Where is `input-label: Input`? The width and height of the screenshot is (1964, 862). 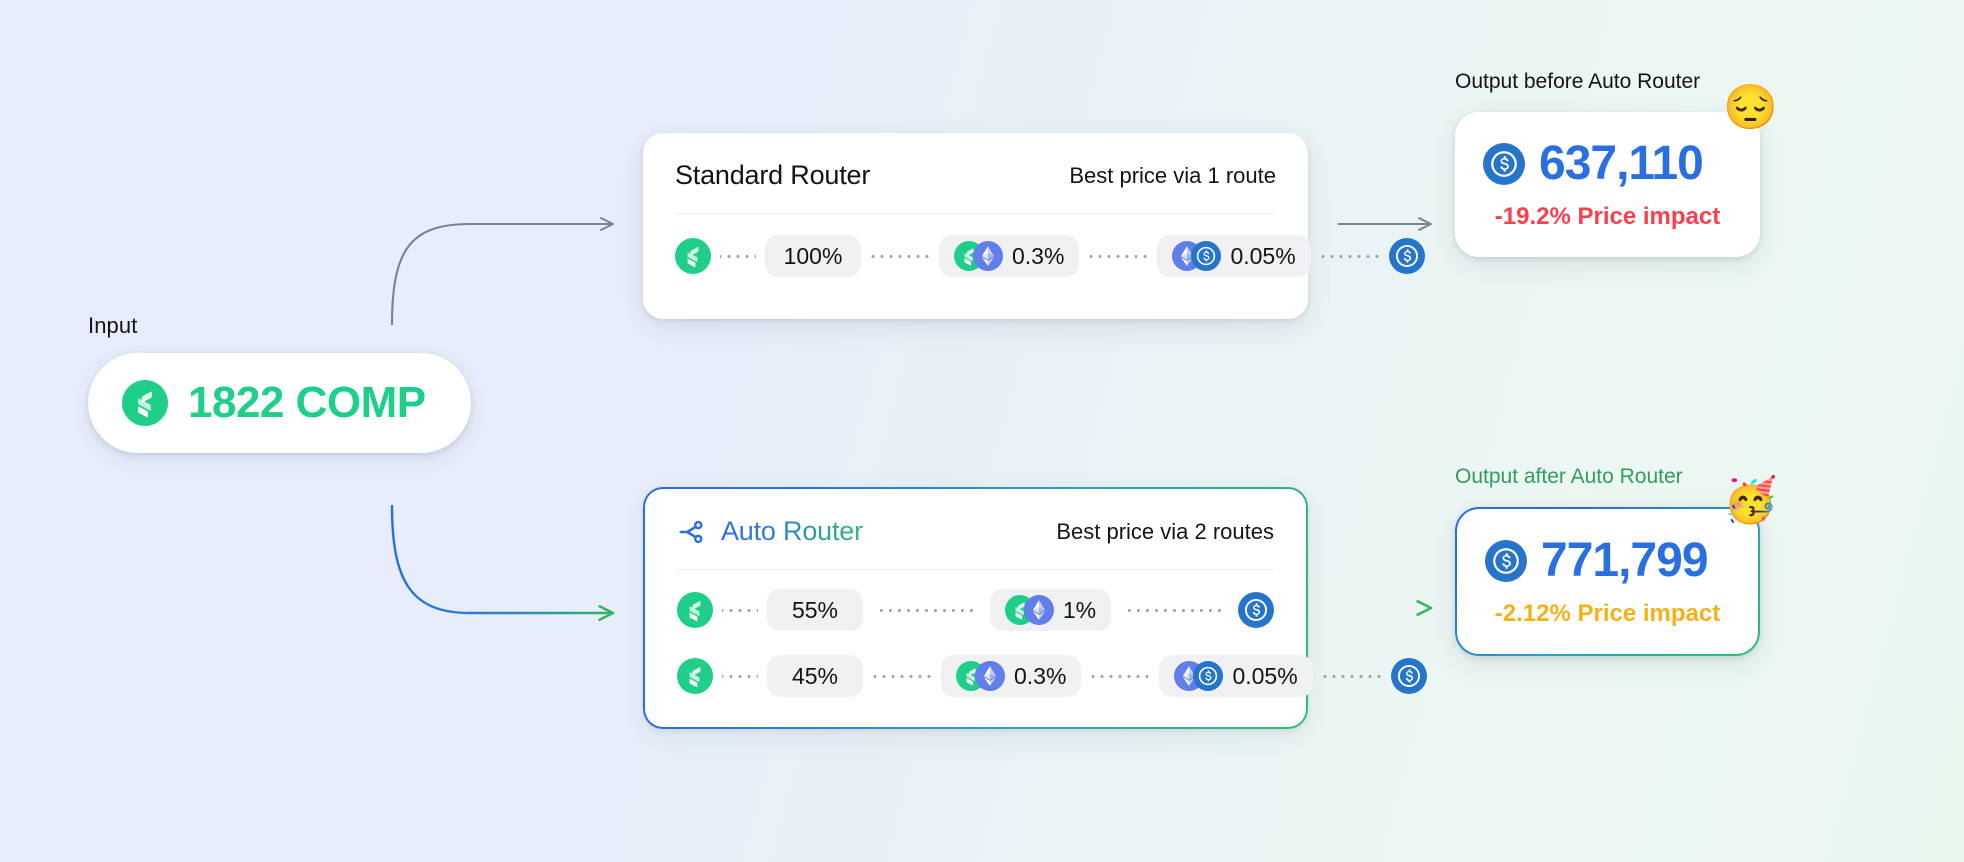
input-label: Input is located at coordinates (113, 325).